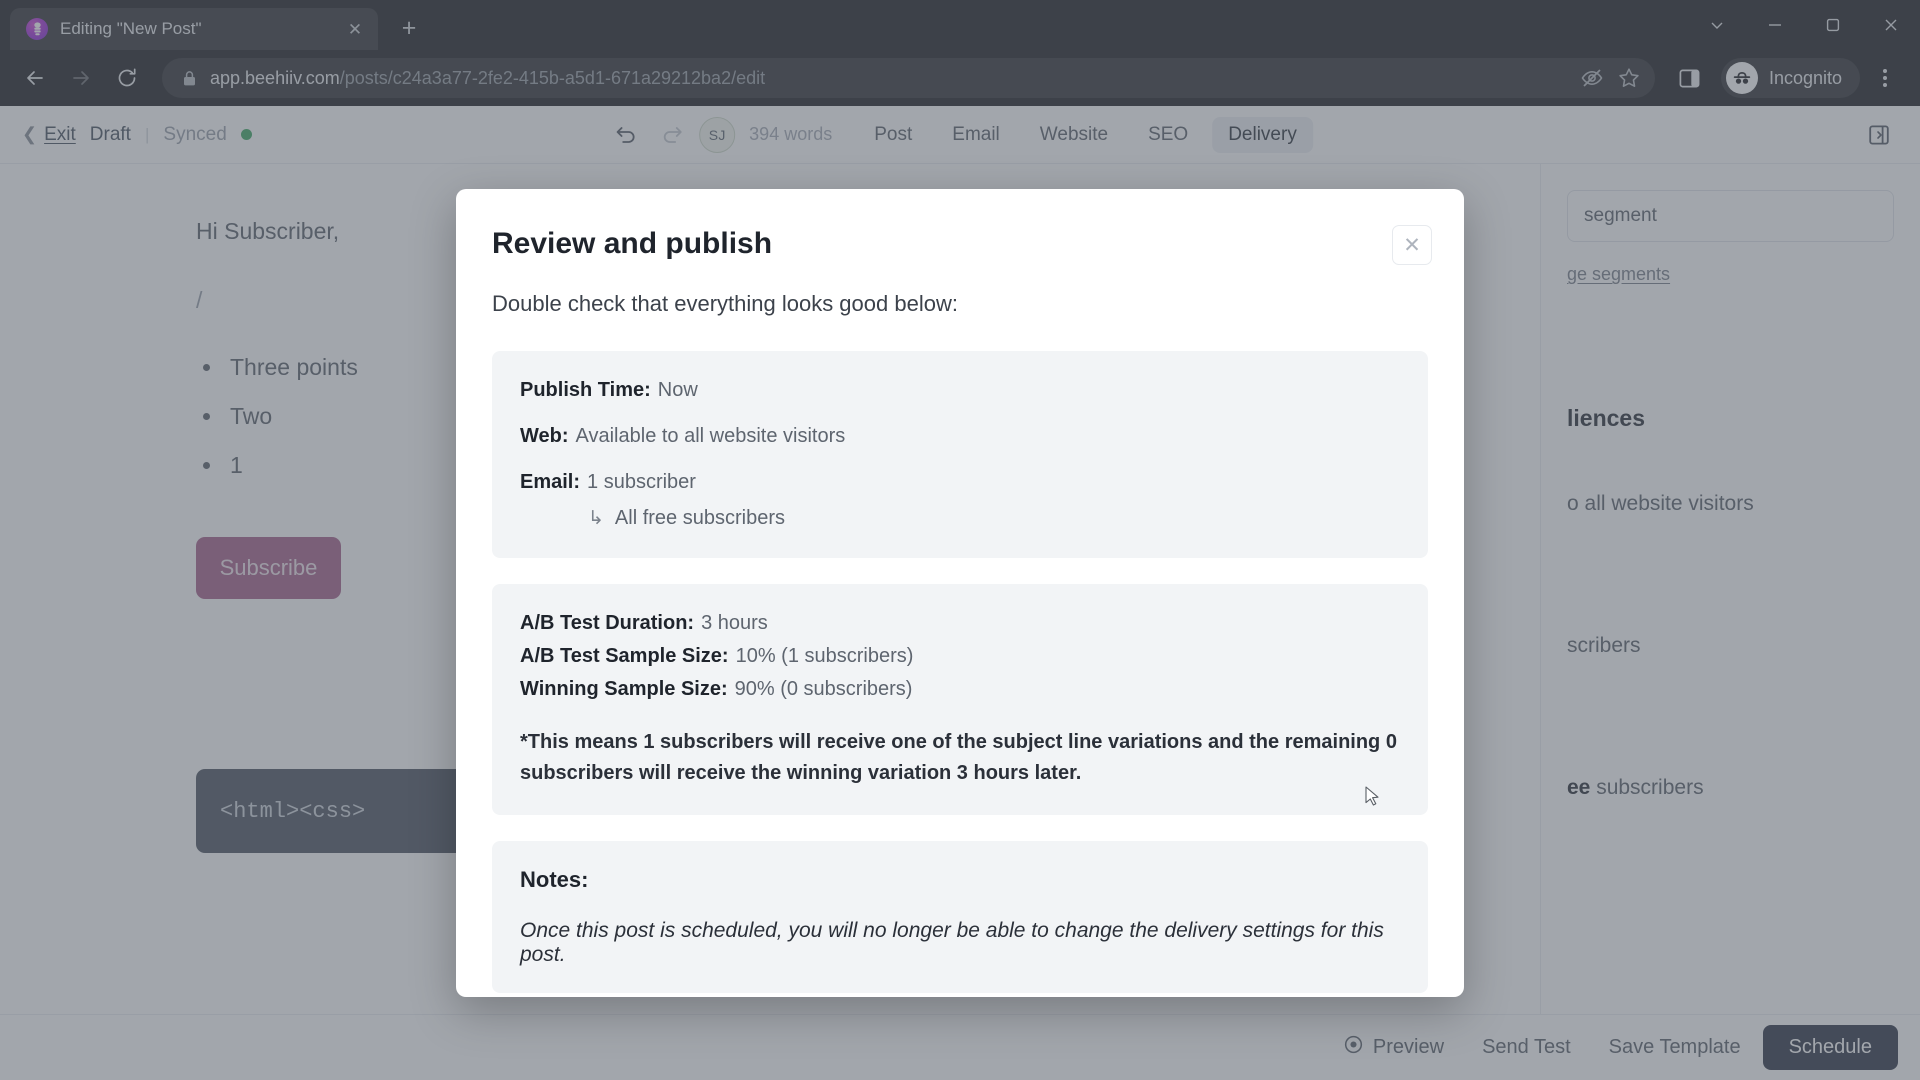 This screenshot has width=1920, height=1080. I want to click on dialog-title: Review and publish, so click(632, 243).